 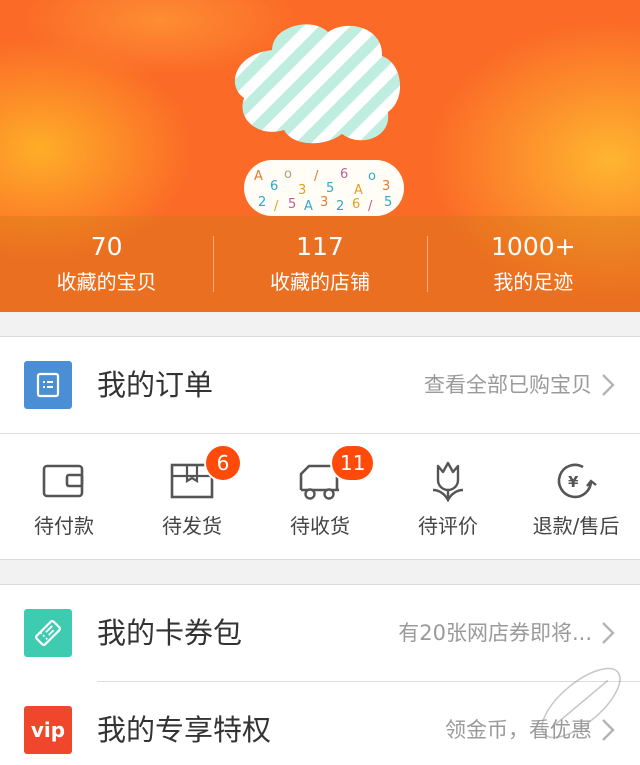 I want to click on status-pending-payment: 待付款, so click(x=64, y=497).